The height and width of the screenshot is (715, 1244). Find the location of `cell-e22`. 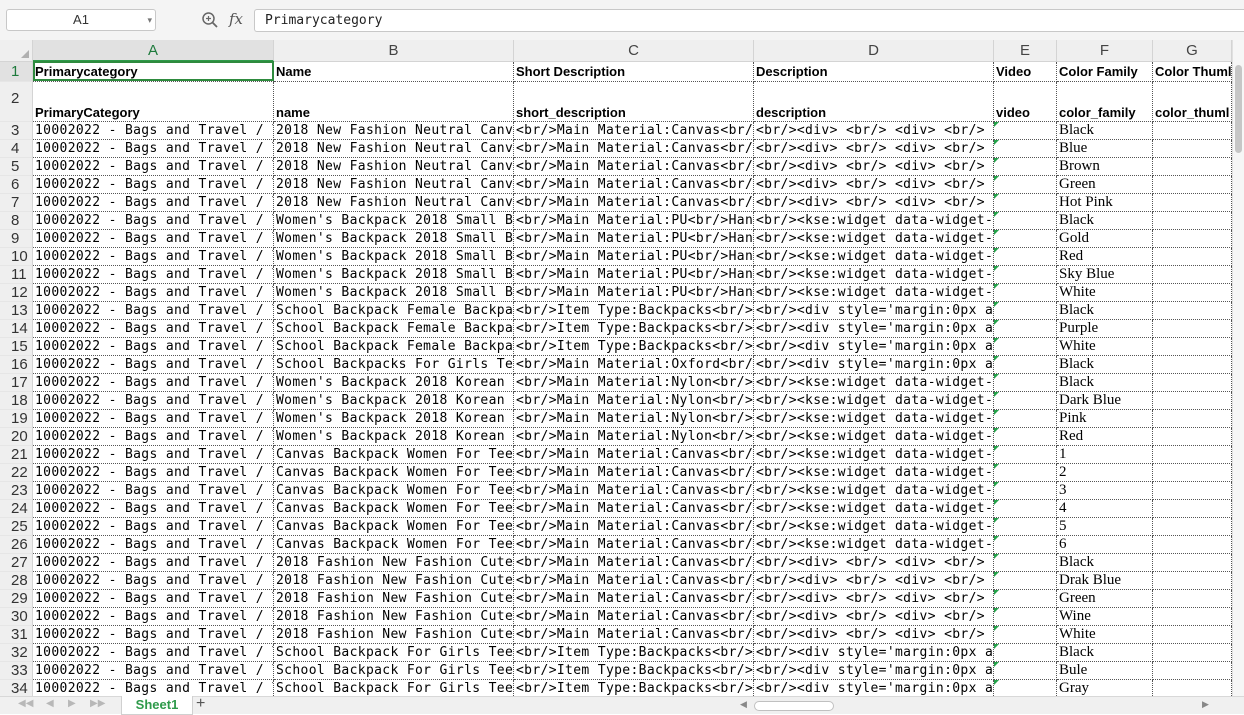

cell-e22 is located at coordinates (1025, 473).